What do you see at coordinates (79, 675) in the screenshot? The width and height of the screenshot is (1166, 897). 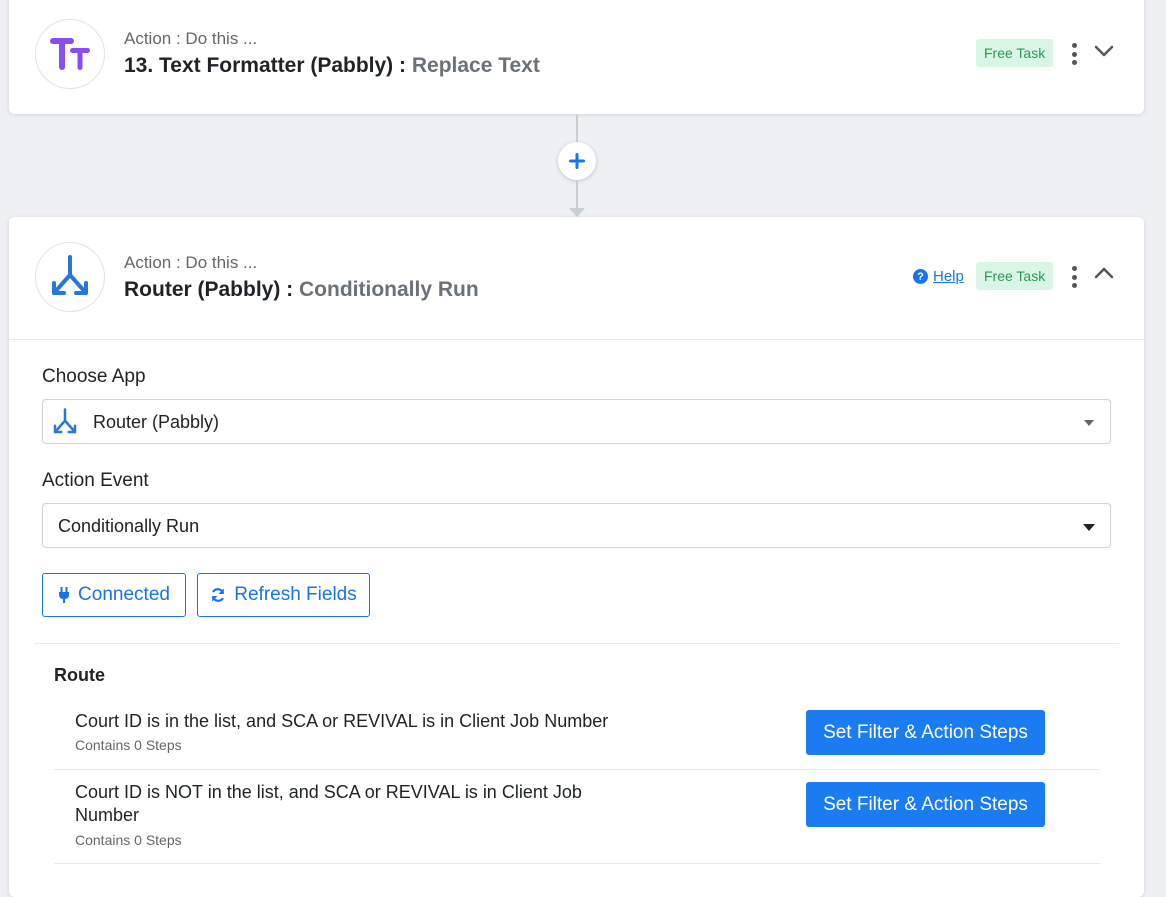 I see `route-title: Route` at bounding box center [79, 675].